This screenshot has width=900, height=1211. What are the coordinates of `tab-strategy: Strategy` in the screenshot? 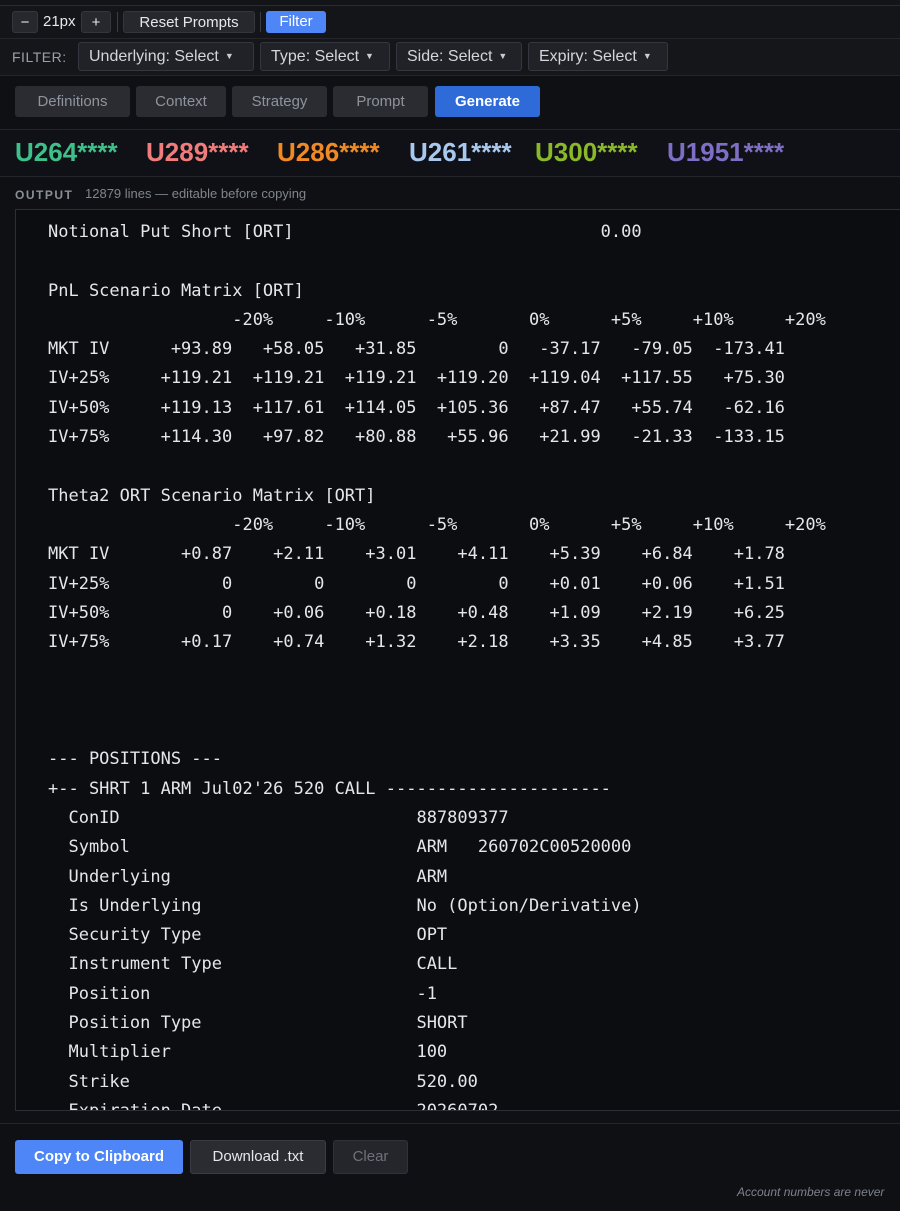 It's located at (279, 101).